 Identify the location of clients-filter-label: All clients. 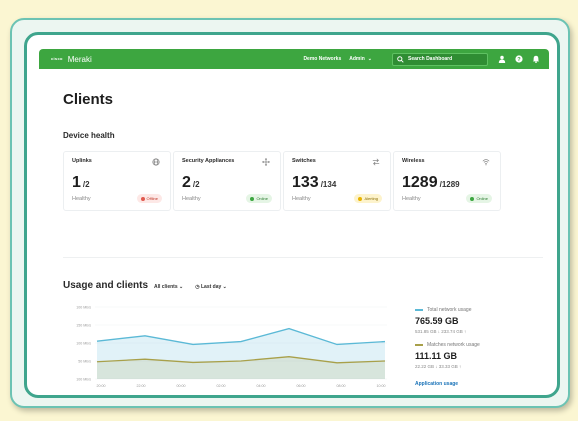
(166, 287).